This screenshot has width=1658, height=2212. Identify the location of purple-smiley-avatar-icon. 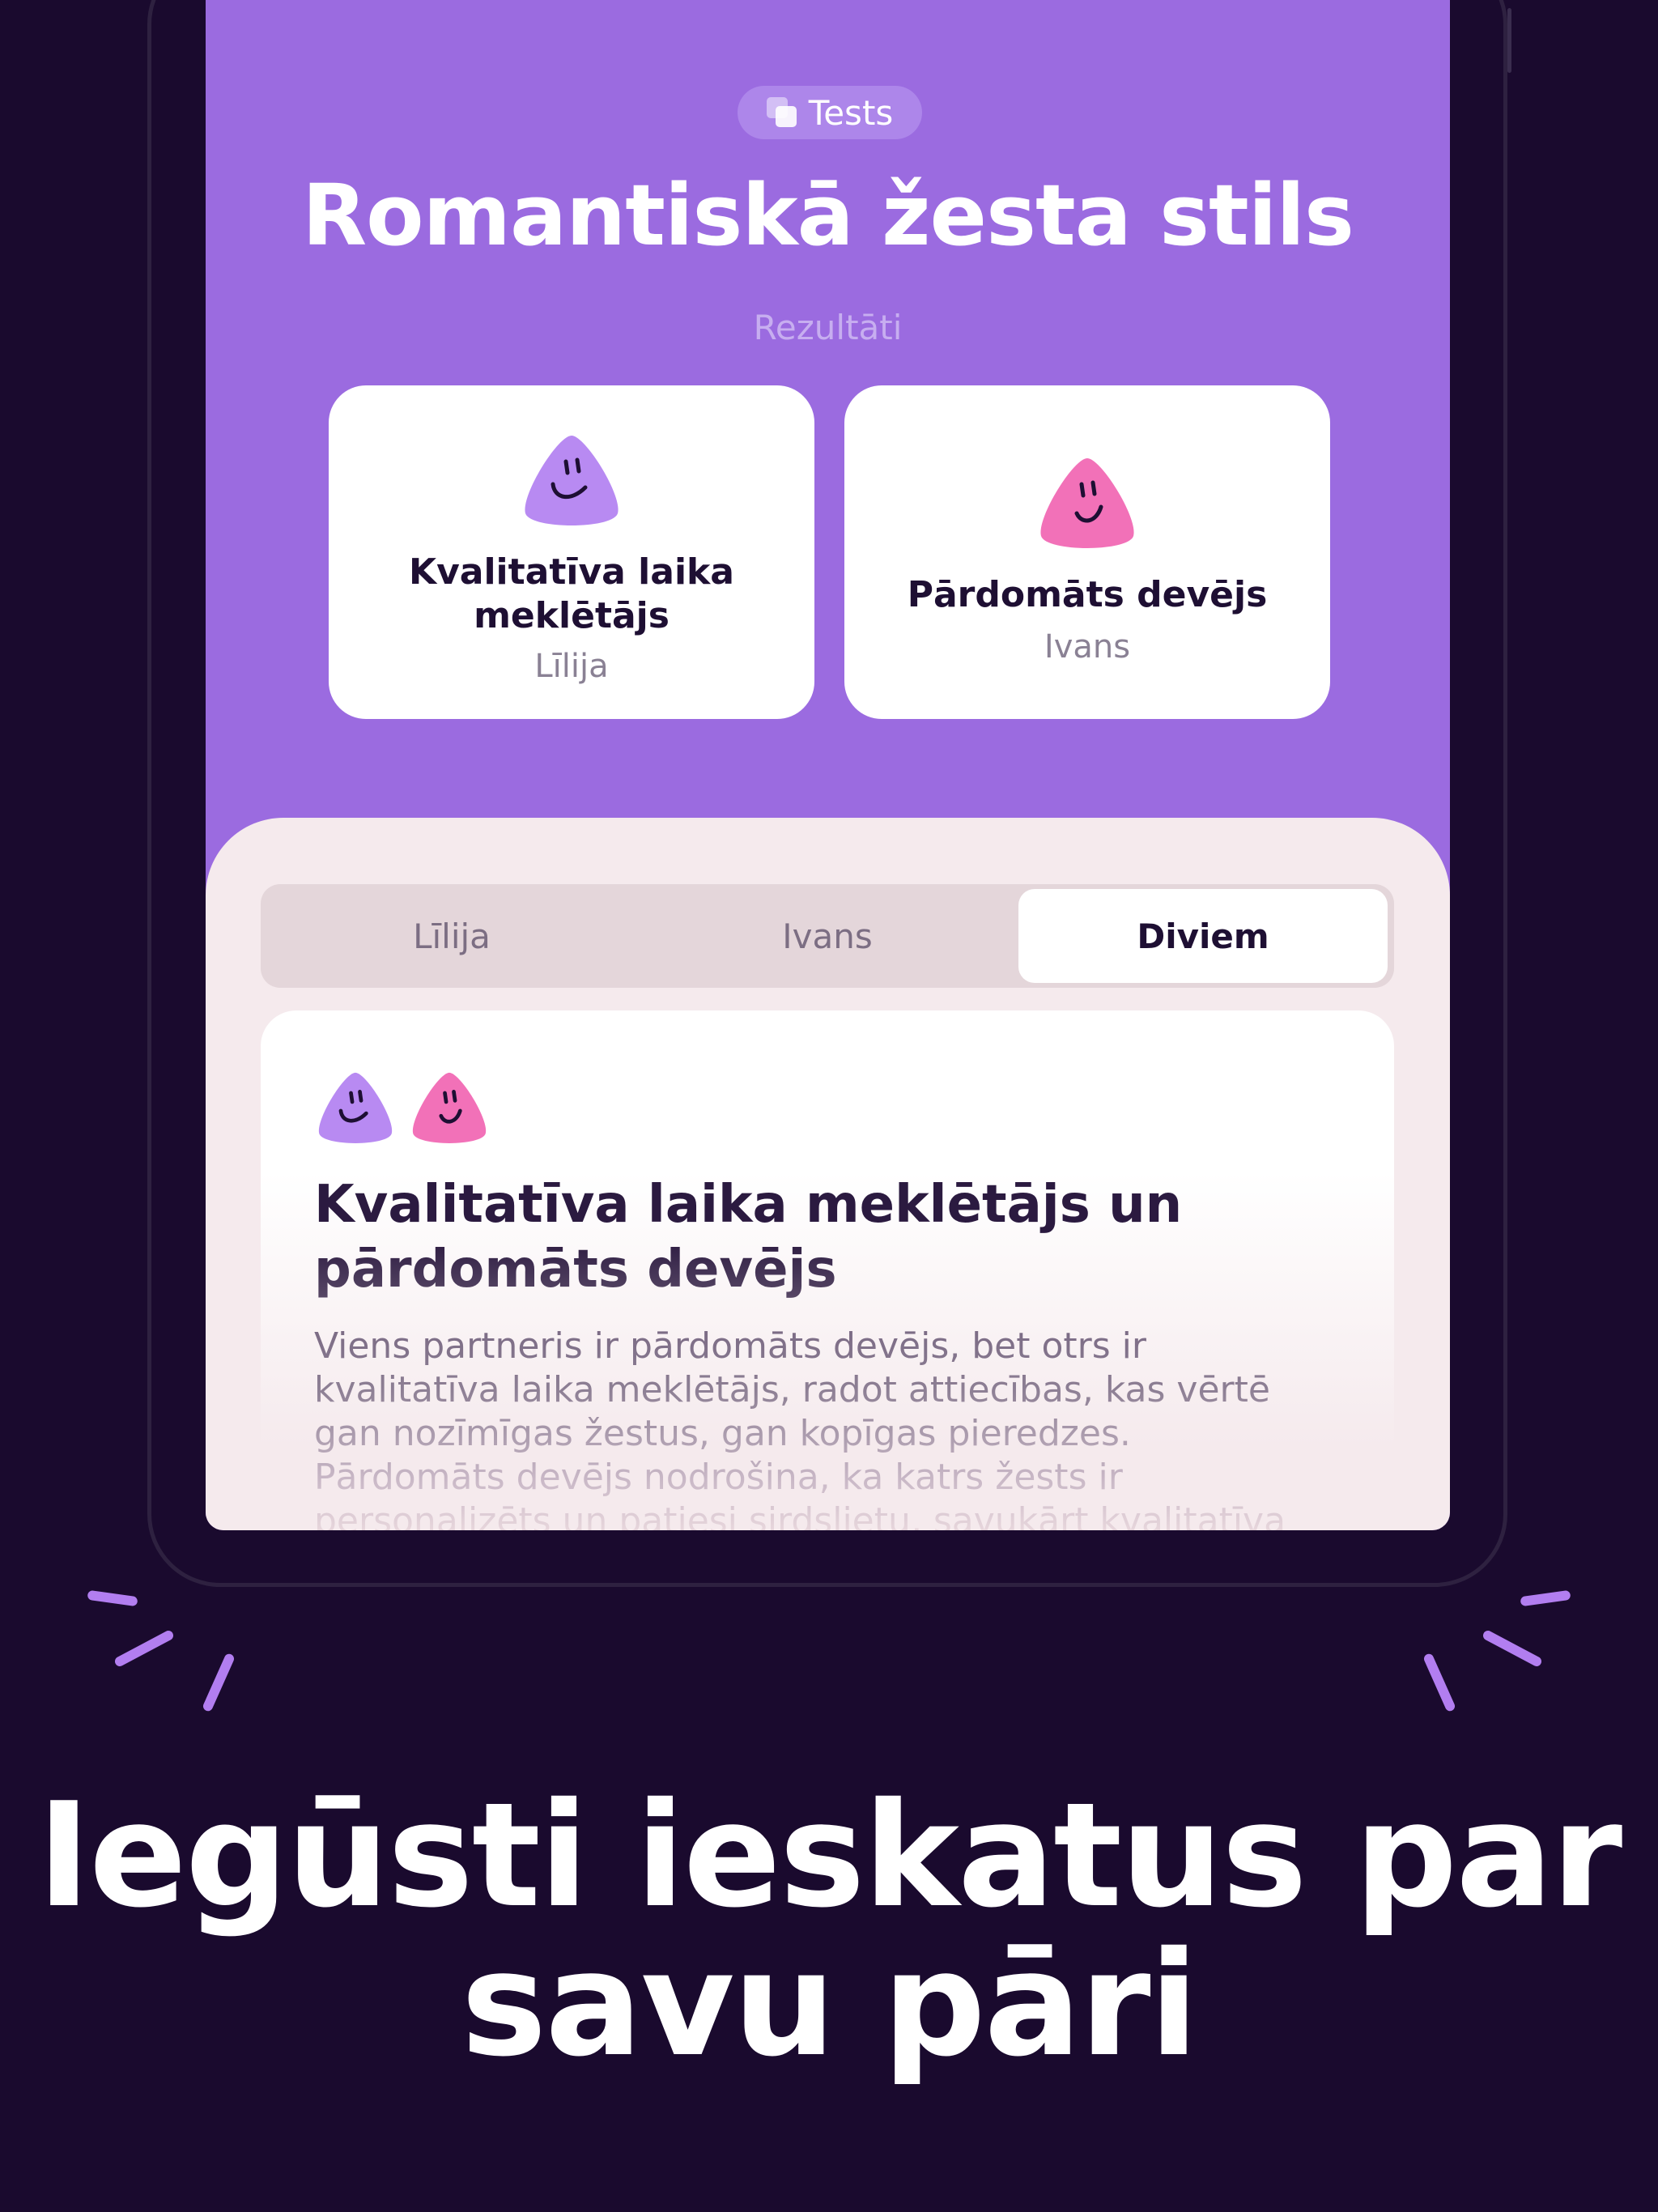
(572, 481).